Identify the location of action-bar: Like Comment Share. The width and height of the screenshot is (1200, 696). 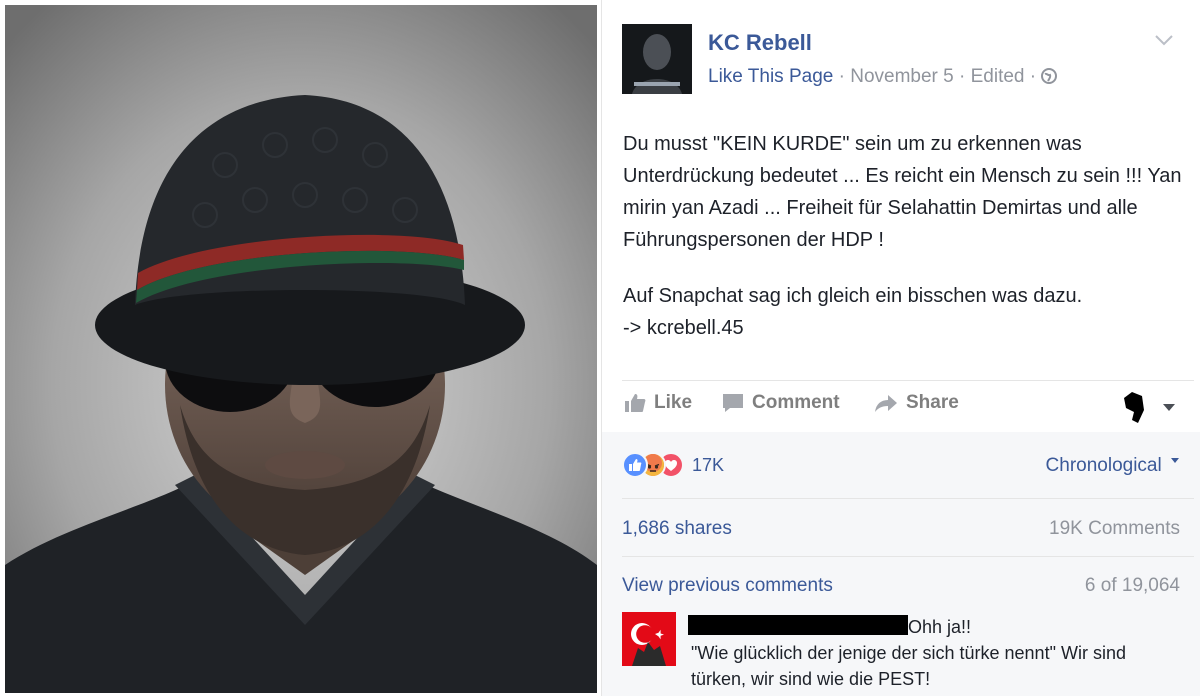
(908, 407).